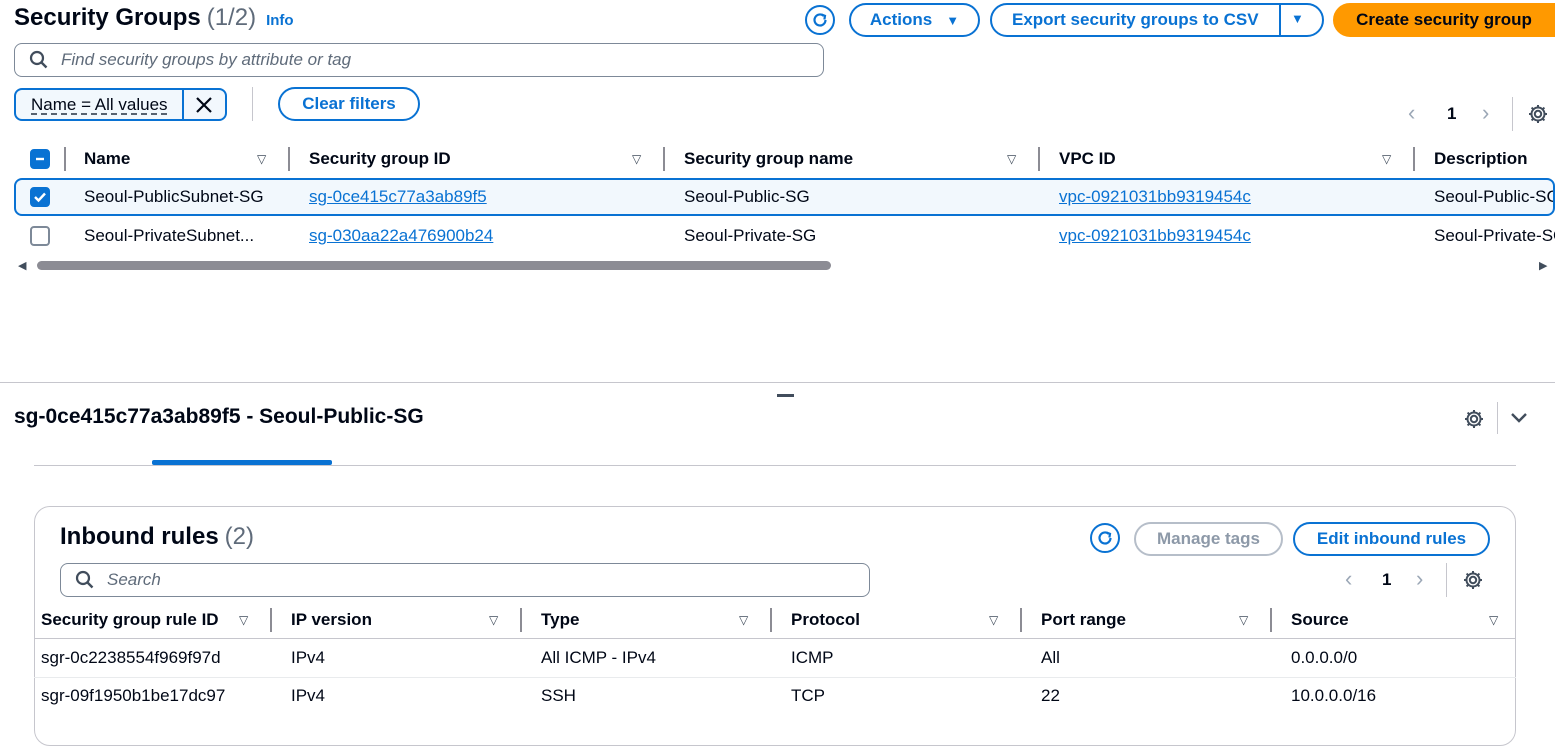  I want to click on rule-id-cell: sgr-09f1950b1be17dc97, so click(133, 695).